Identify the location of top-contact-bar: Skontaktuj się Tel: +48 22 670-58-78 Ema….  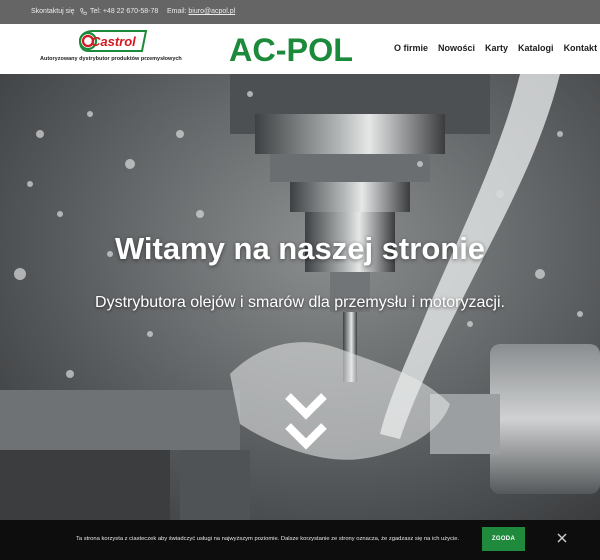
(300, 12).